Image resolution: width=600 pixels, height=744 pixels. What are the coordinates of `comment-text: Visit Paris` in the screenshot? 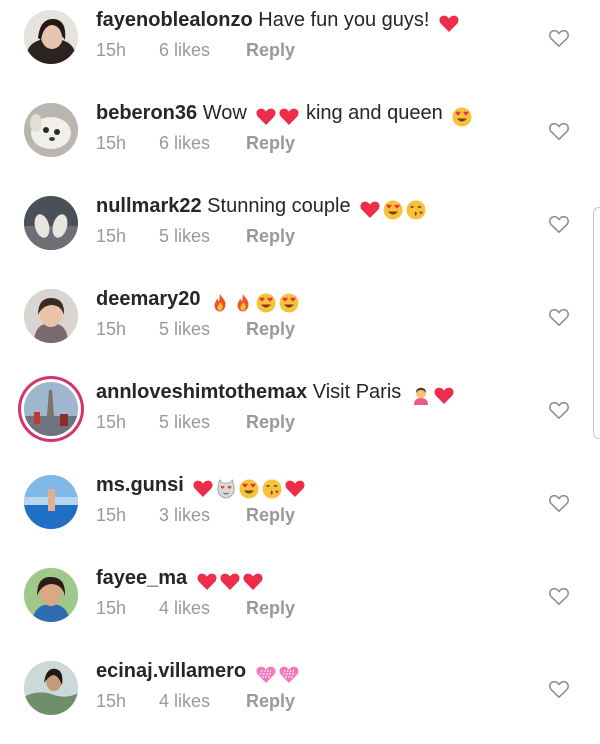 It's located at (357, 392).